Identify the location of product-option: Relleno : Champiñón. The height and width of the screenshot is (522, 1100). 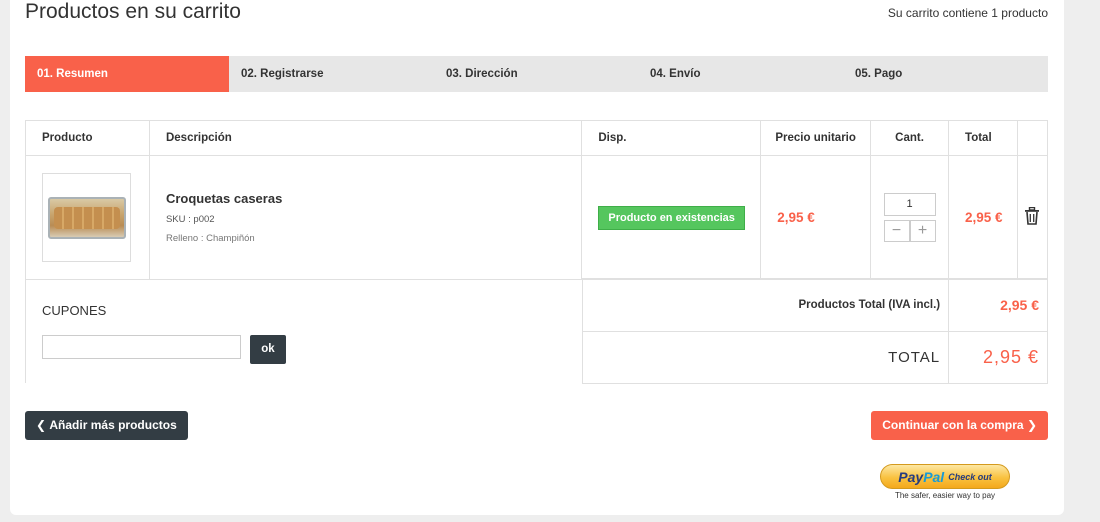
(210, 238).